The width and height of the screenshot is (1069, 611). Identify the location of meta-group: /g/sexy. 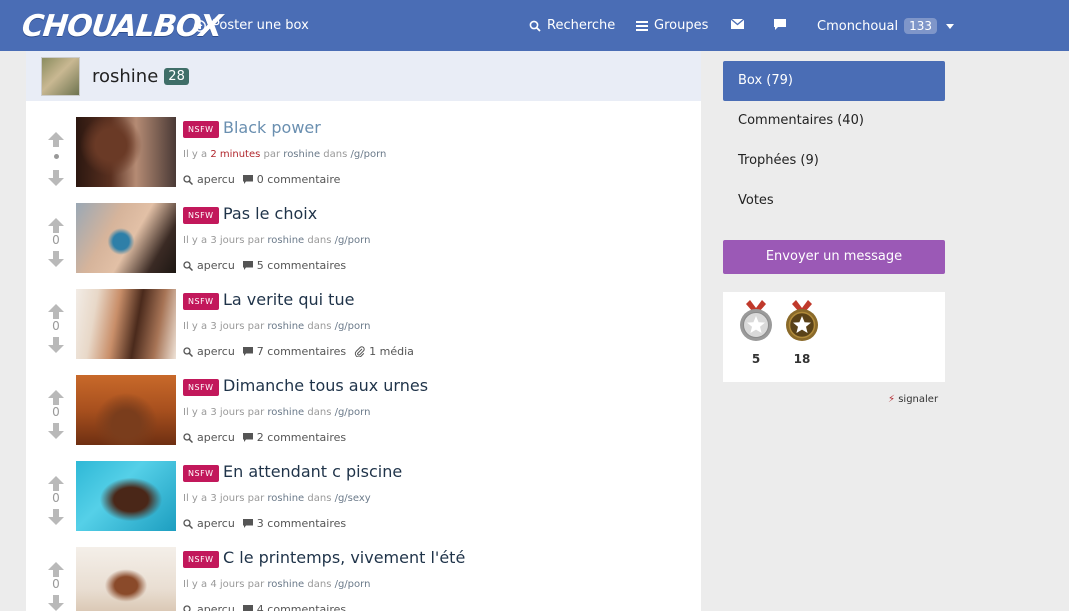
(353, 498).